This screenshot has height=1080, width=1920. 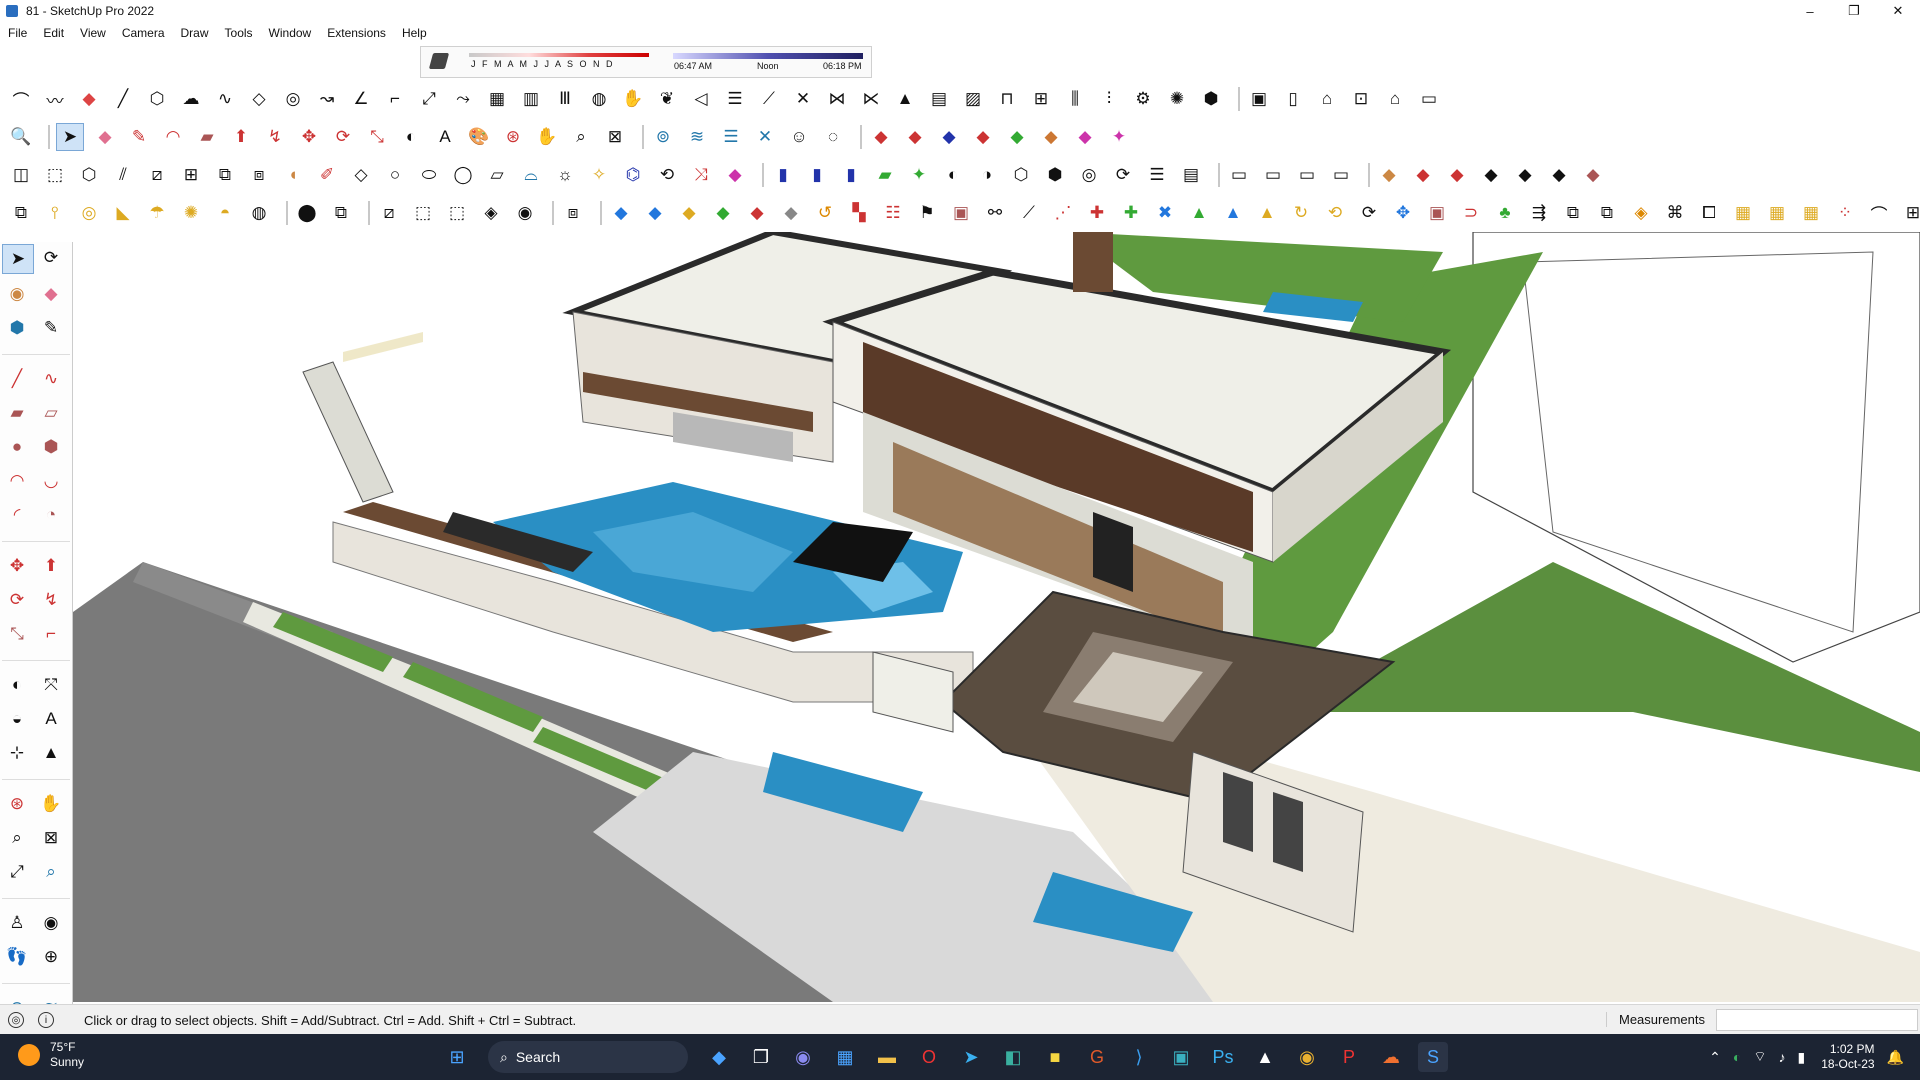 What do you see at coordinates (423, 213) in the screenshot?
I see `view-top-icon: ⬚` at bounding box center [423, 213].